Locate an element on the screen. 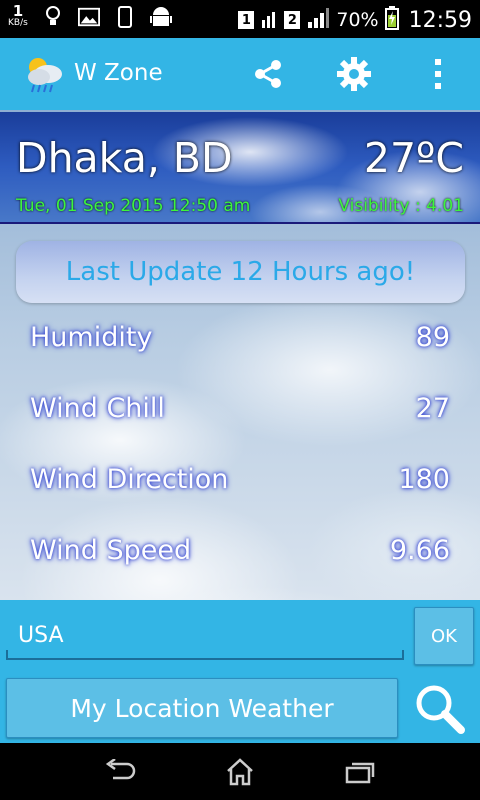  search-icon is located at coordinates (440, 709).